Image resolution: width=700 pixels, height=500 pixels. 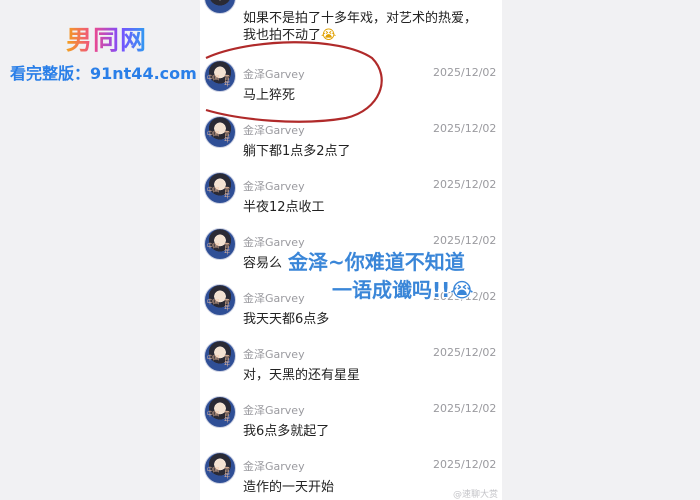 I want to click on watermark-logo: 男同网, so click(x=106, y=38).